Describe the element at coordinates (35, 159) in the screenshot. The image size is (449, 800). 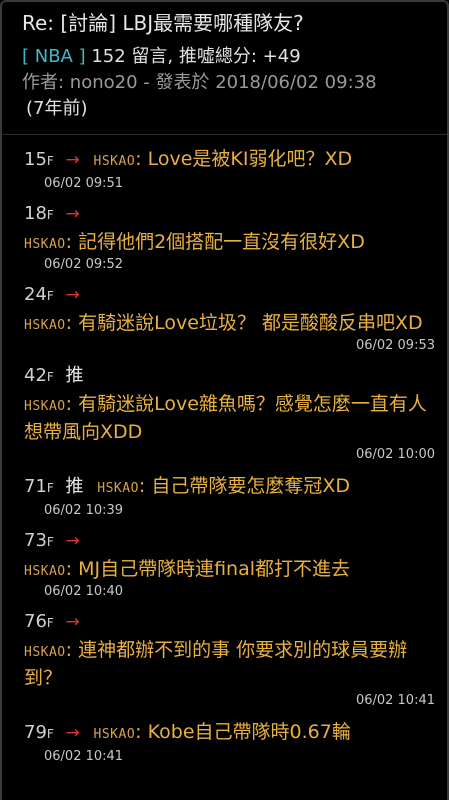
I see `floor-number: 15` at that location.